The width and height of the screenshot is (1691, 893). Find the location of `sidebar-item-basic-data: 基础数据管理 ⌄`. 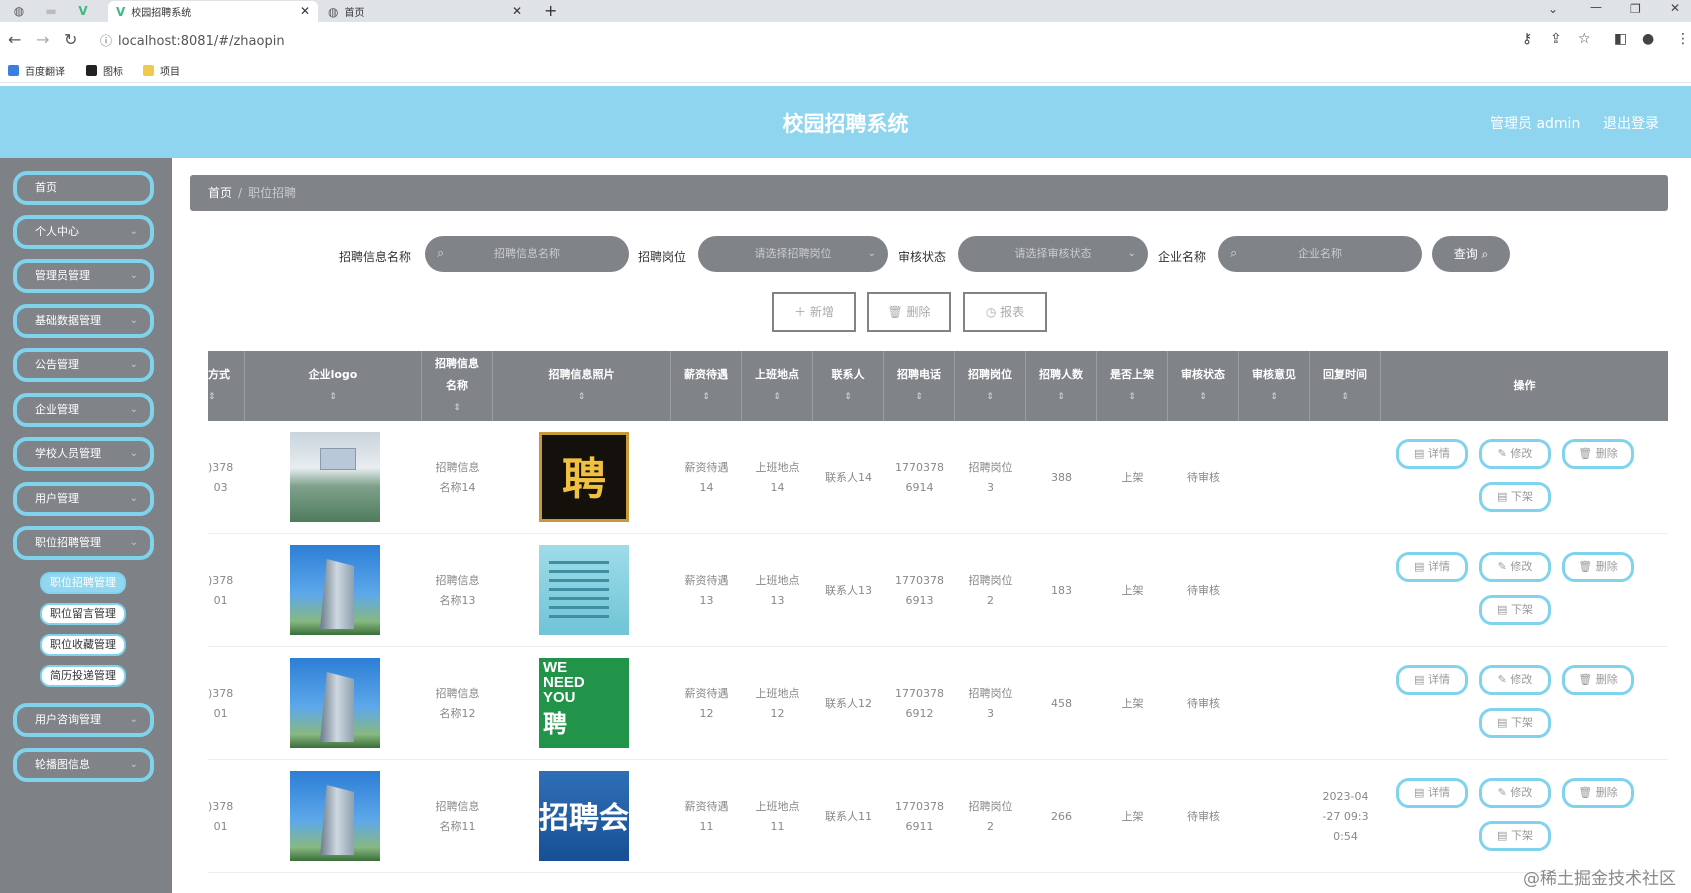

sidebar-item-basic-data: 基础数据管理 ⌄ is located at coordinates (83, 321).